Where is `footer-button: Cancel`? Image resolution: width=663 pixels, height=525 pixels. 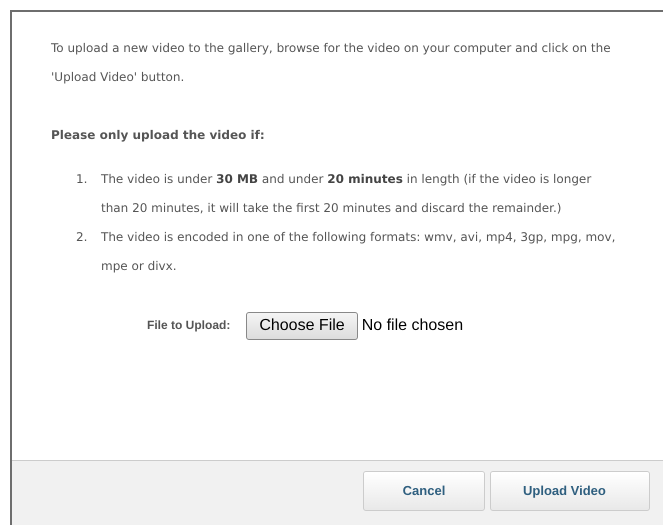 footer-button: Cancel is located at coordinates (424, 491).